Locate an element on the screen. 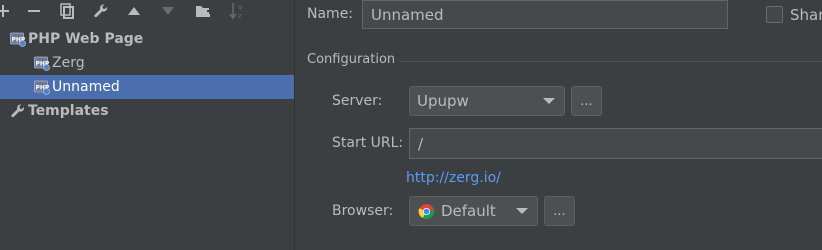  new-folder-icon is located at coordinates (204, 11).